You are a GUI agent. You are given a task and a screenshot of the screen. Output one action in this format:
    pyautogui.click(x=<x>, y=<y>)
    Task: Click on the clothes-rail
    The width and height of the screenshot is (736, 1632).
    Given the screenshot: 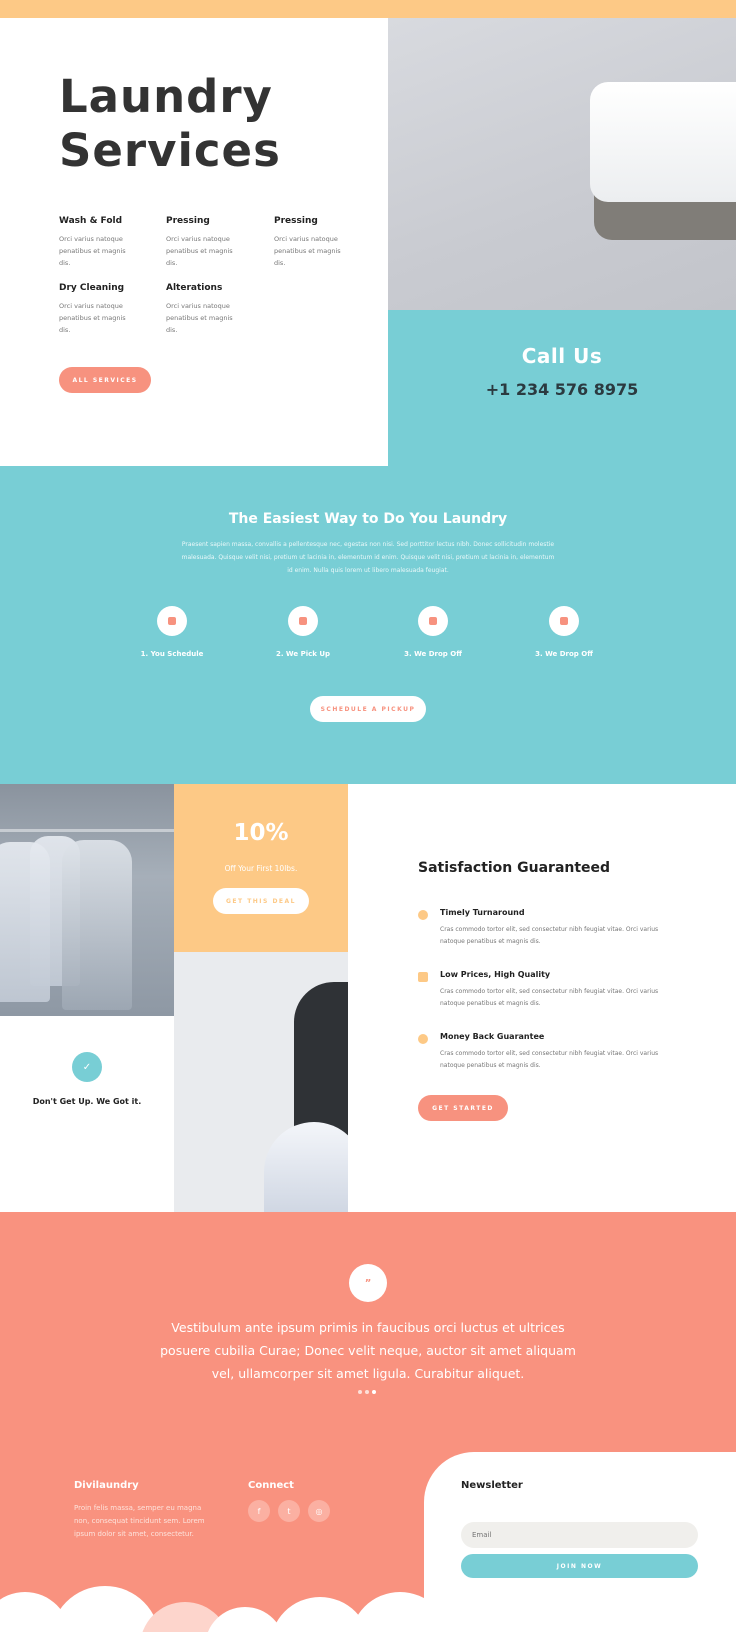 What is the action you would take?
    pyautogui.click(x=87, y=830)
    